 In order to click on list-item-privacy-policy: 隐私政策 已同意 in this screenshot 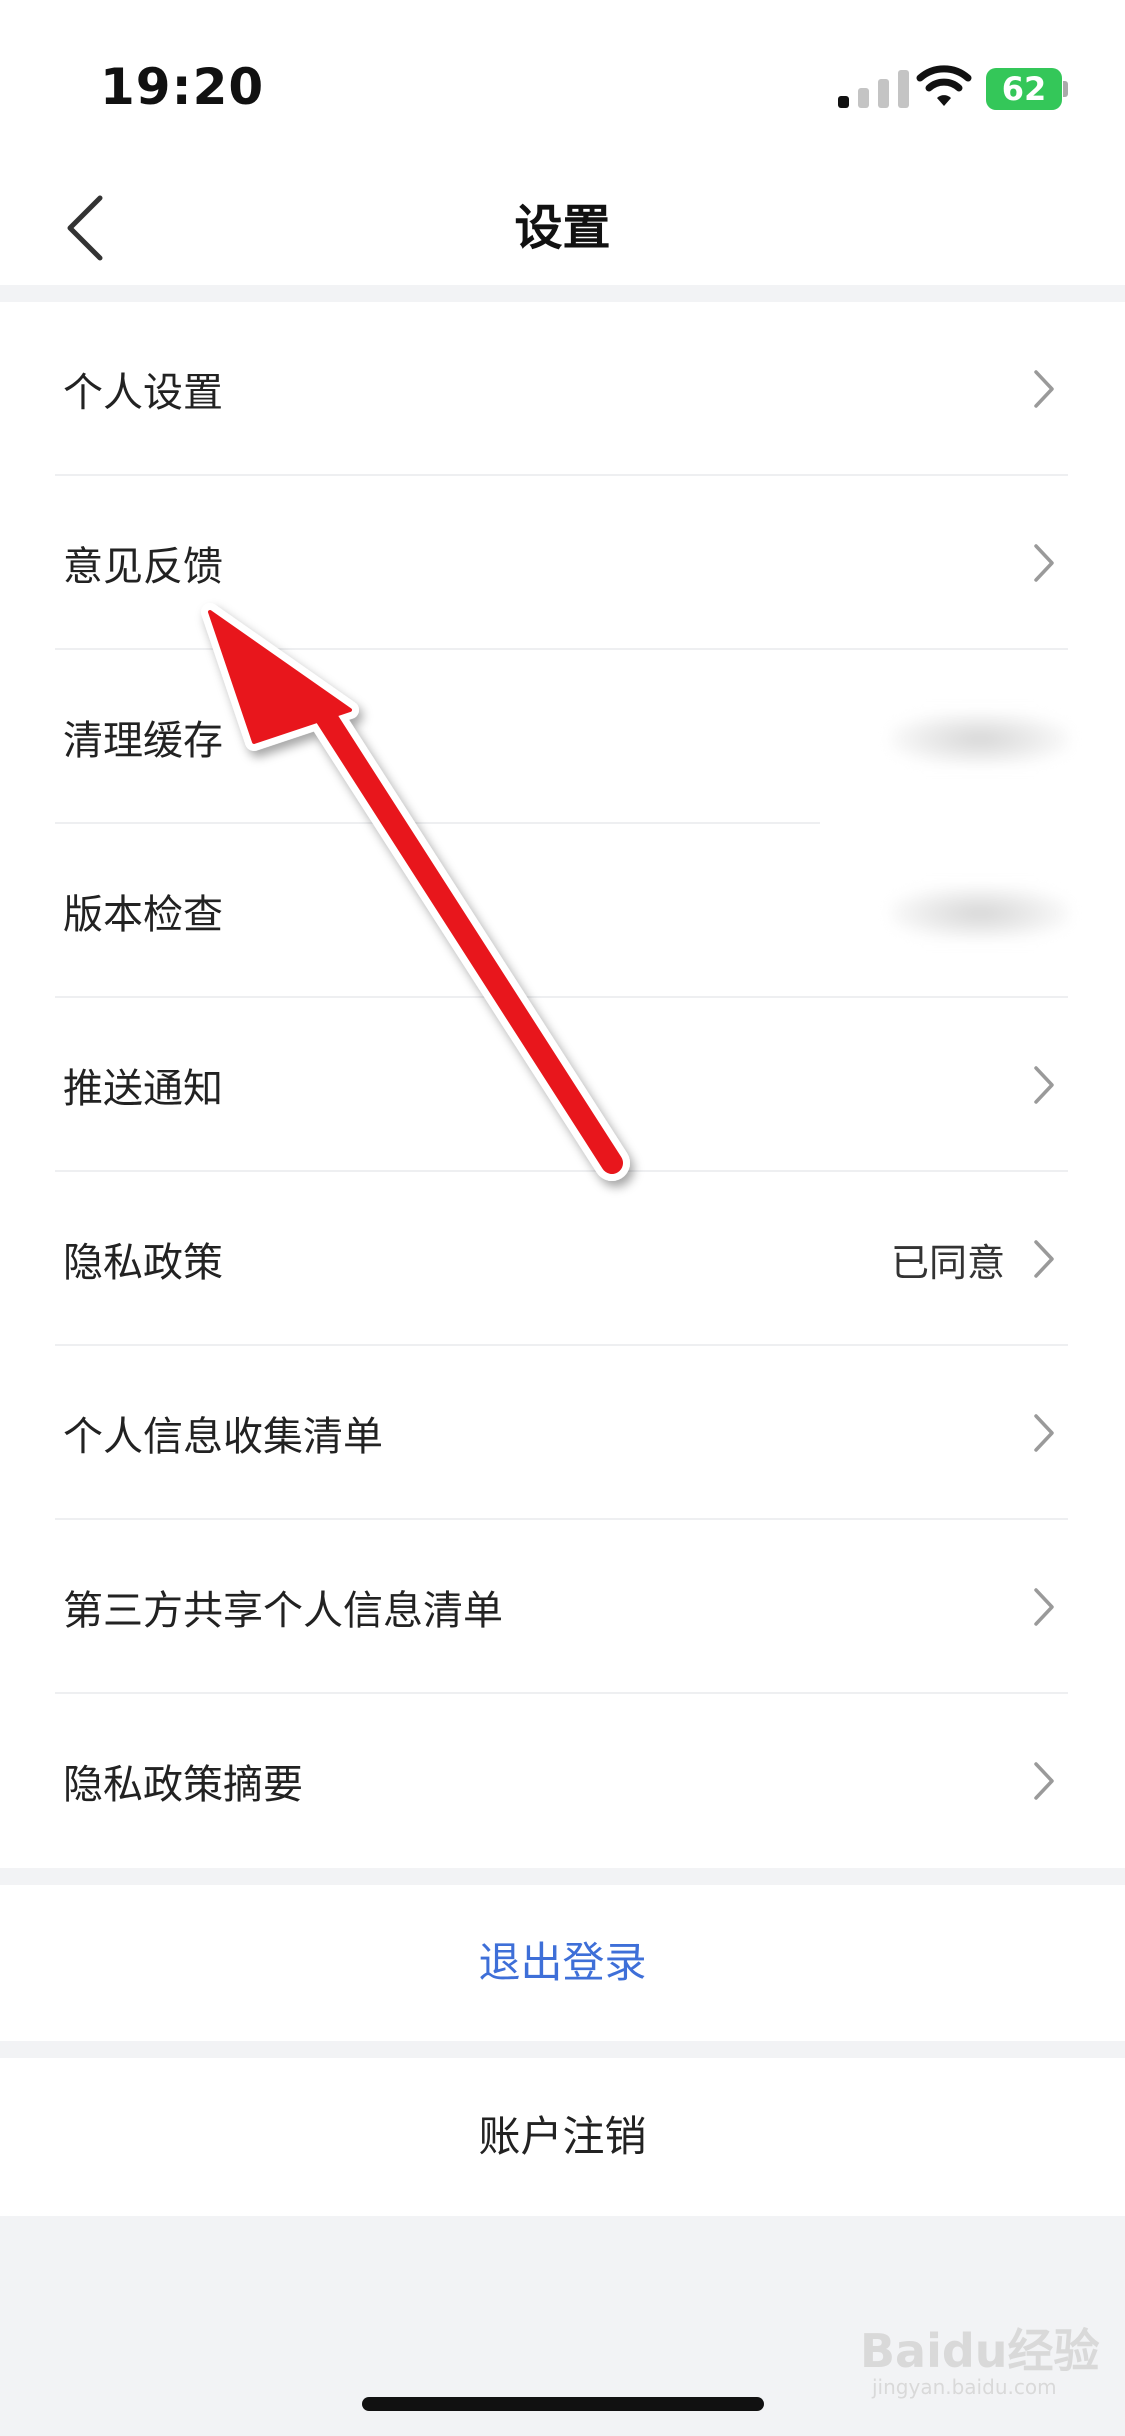, I will do `click(562, 1259)`.